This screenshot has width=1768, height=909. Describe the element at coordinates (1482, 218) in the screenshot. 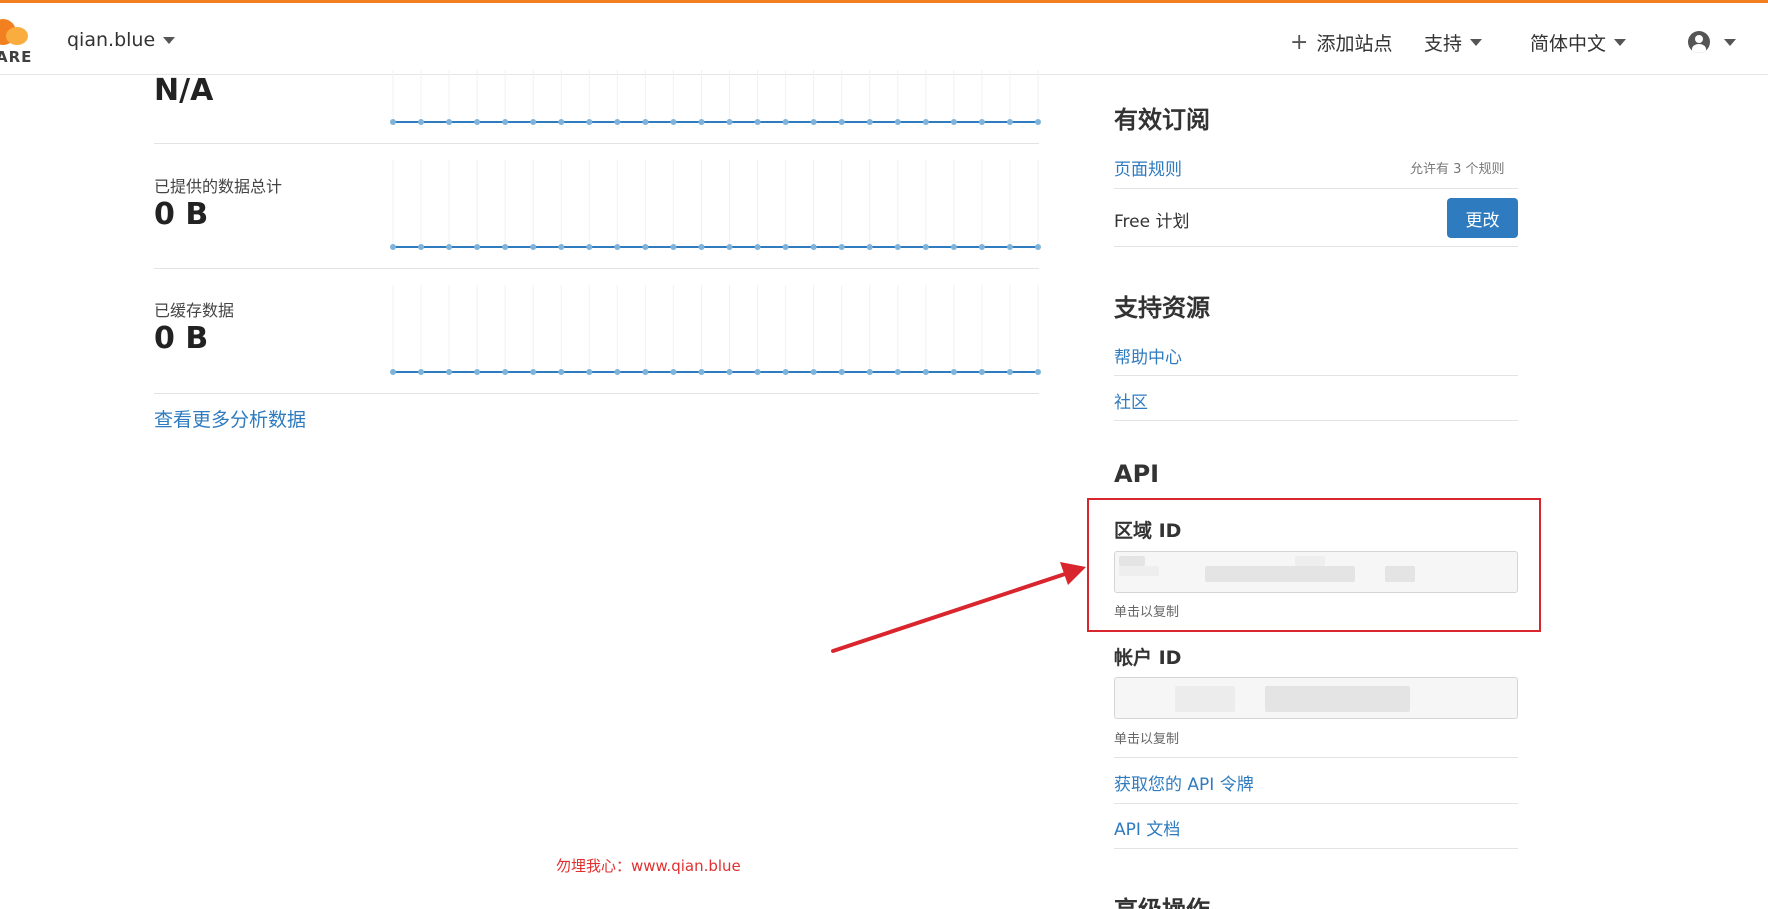

I see `change-plan-button: 更改` at that location.